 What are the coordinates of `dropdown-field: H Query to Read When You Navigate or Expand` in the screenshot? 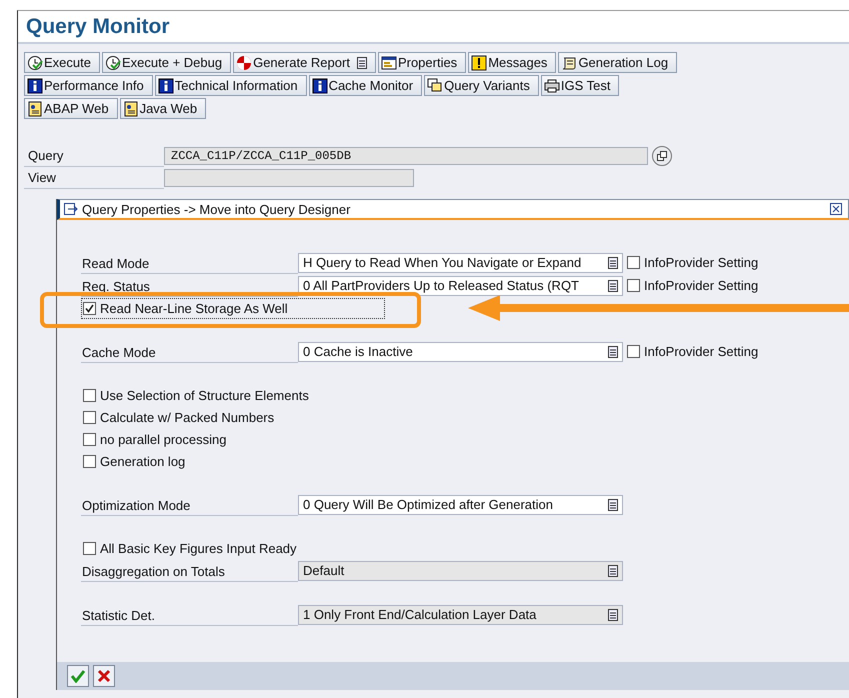 It's located at (460, 262).